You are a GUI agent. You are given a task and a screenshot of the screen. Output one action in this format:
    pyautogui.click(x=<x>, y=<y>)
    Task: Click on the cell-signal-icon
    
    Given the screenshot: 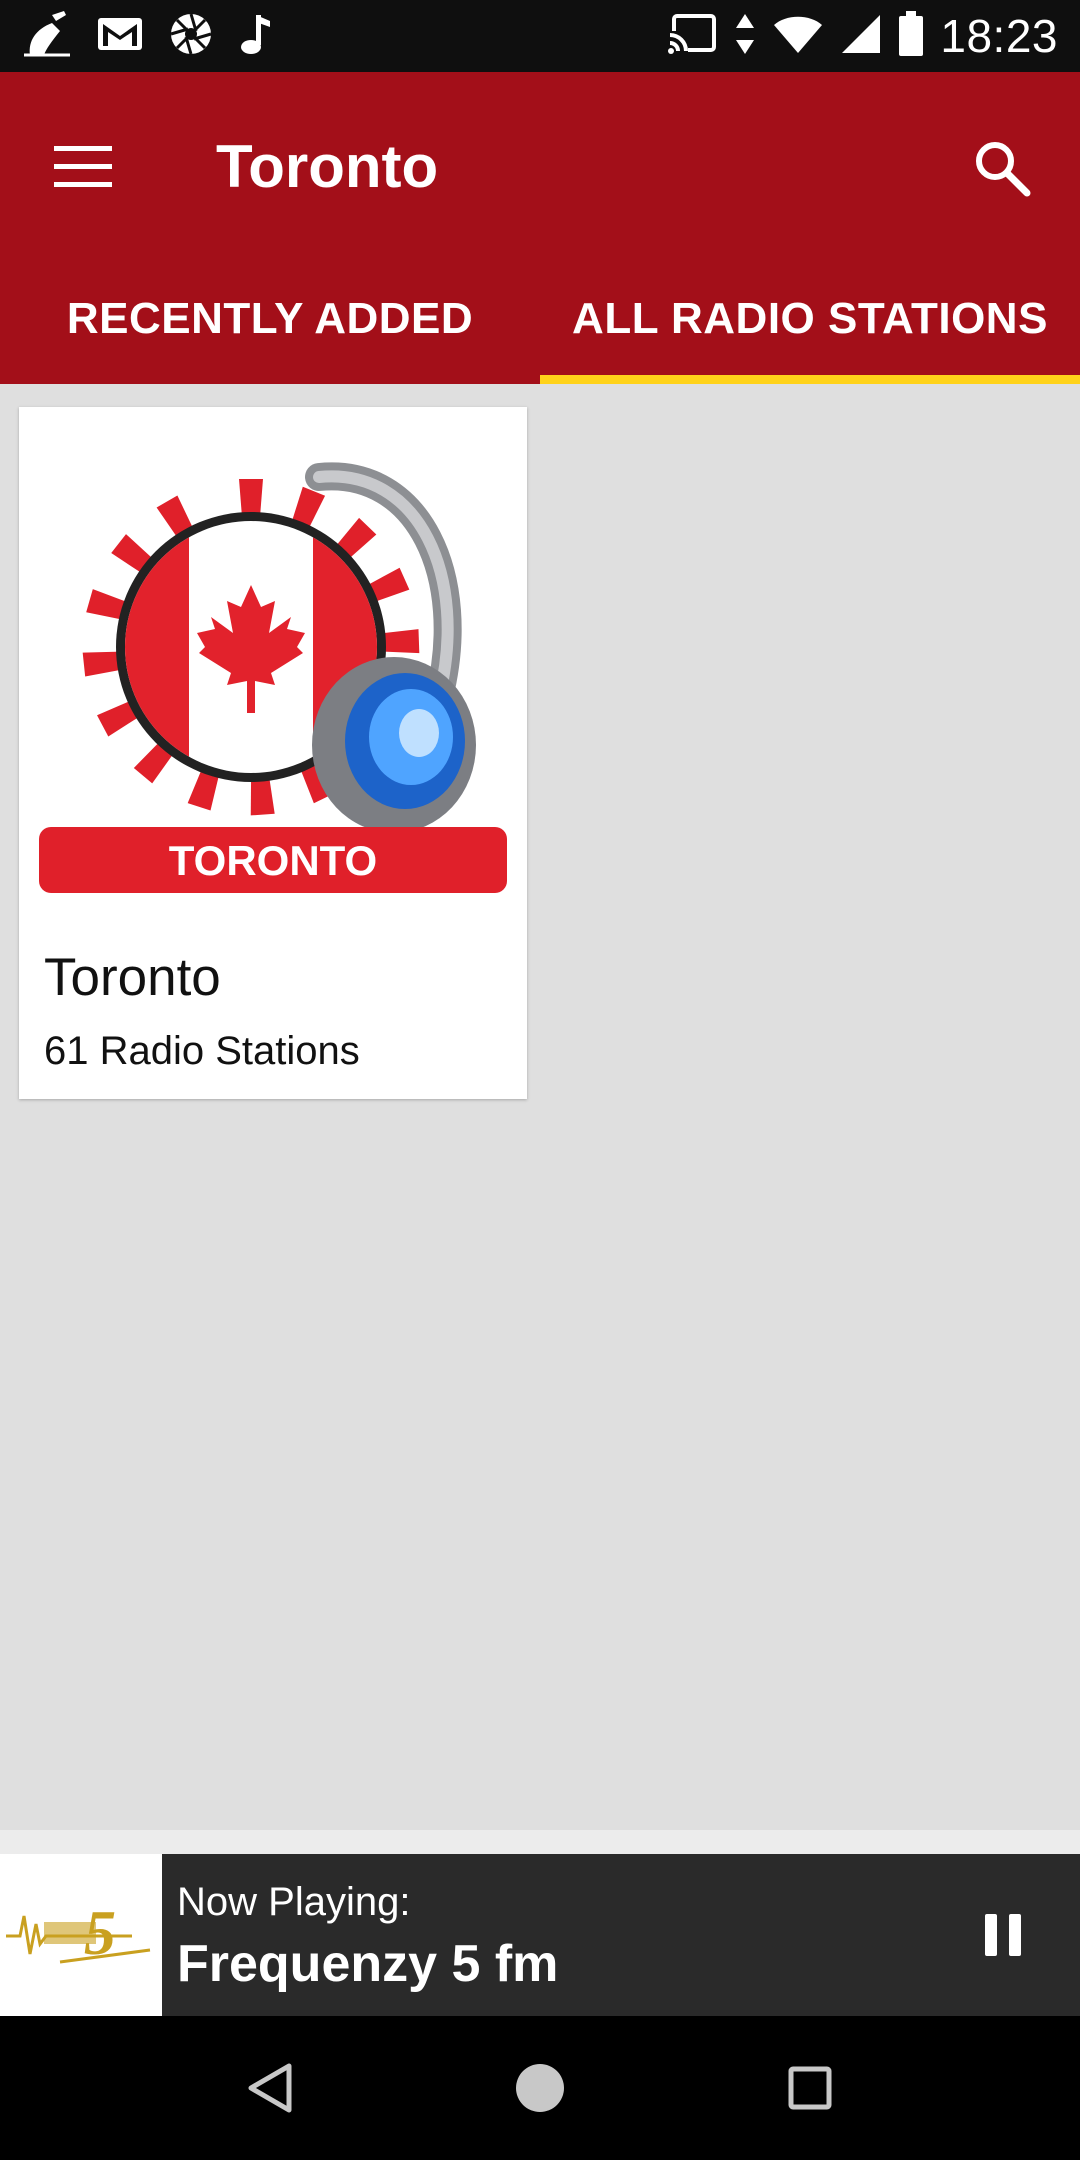 What is the action you would take?
    pyautogui.click(x=861, y=36)
    